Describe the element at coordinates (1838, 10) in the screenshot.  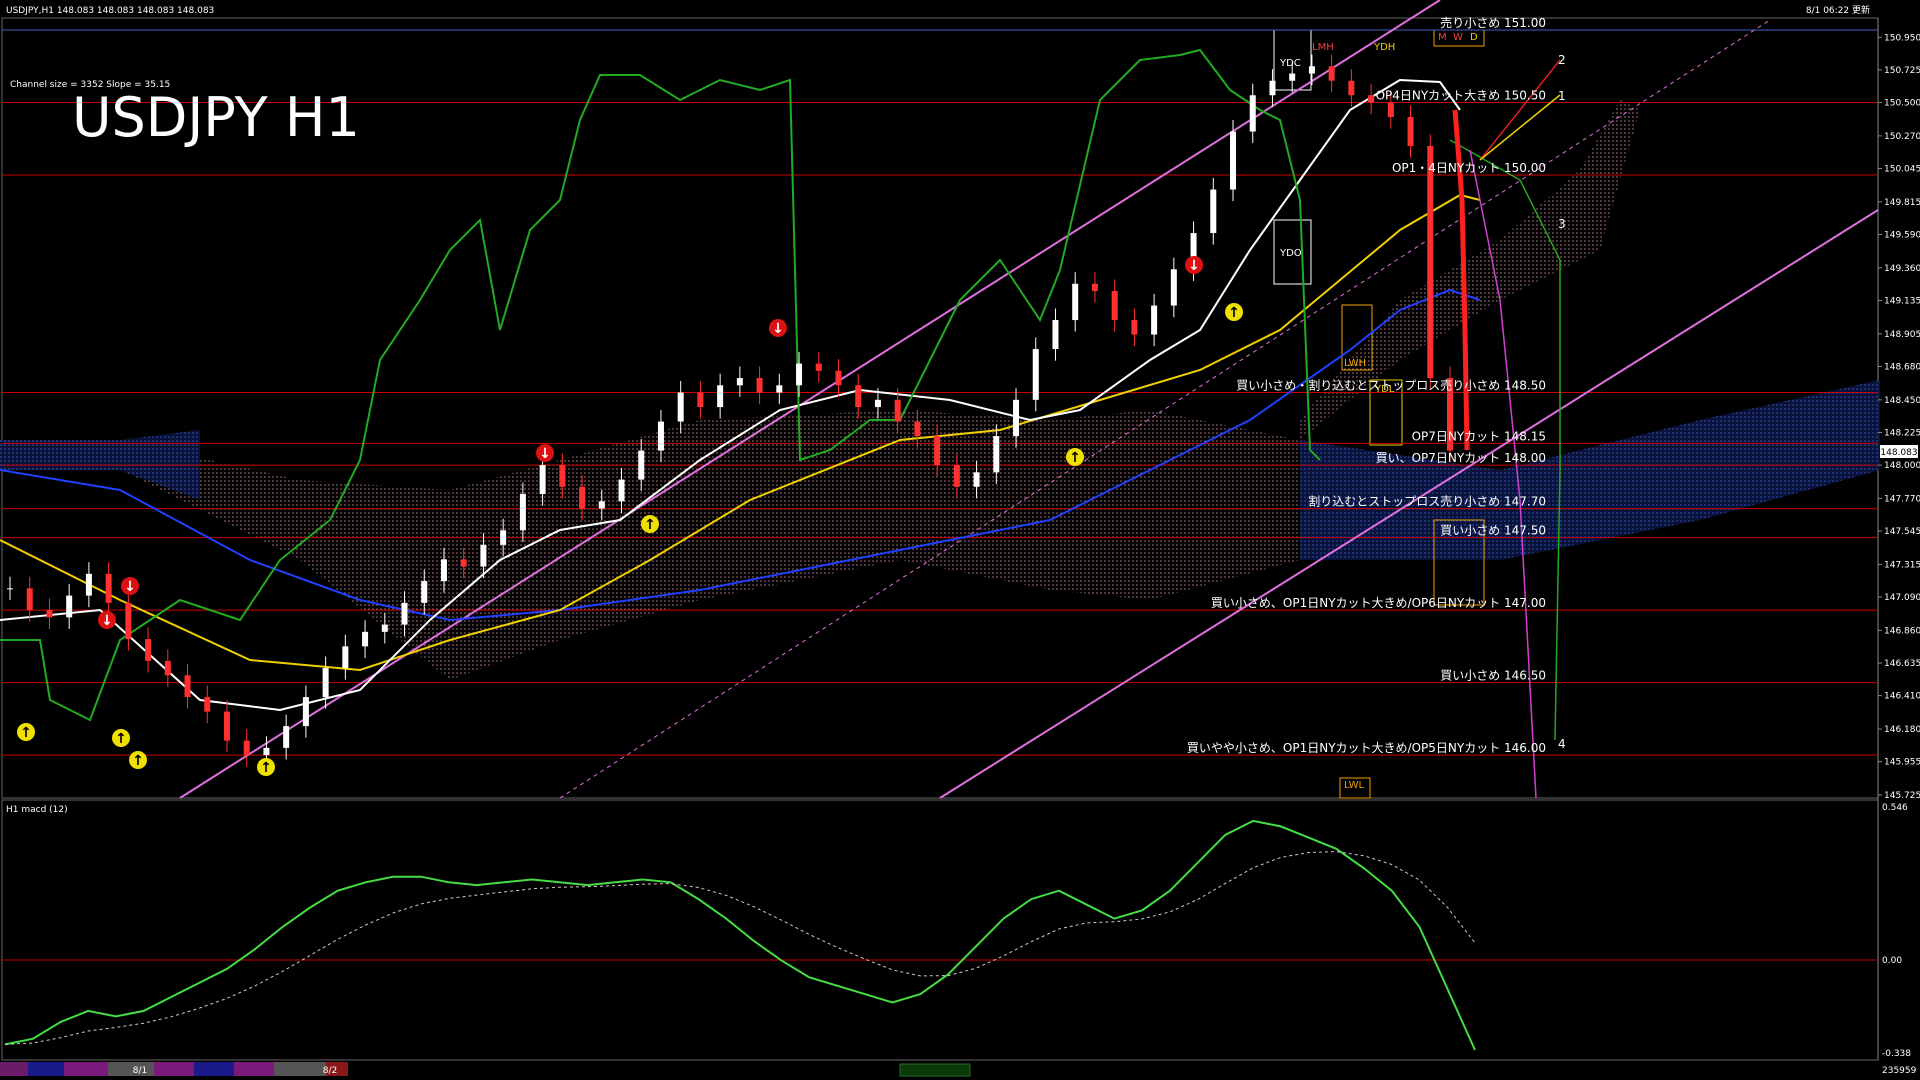
I see `update-time: 8/1 06:22 更新` at that location.